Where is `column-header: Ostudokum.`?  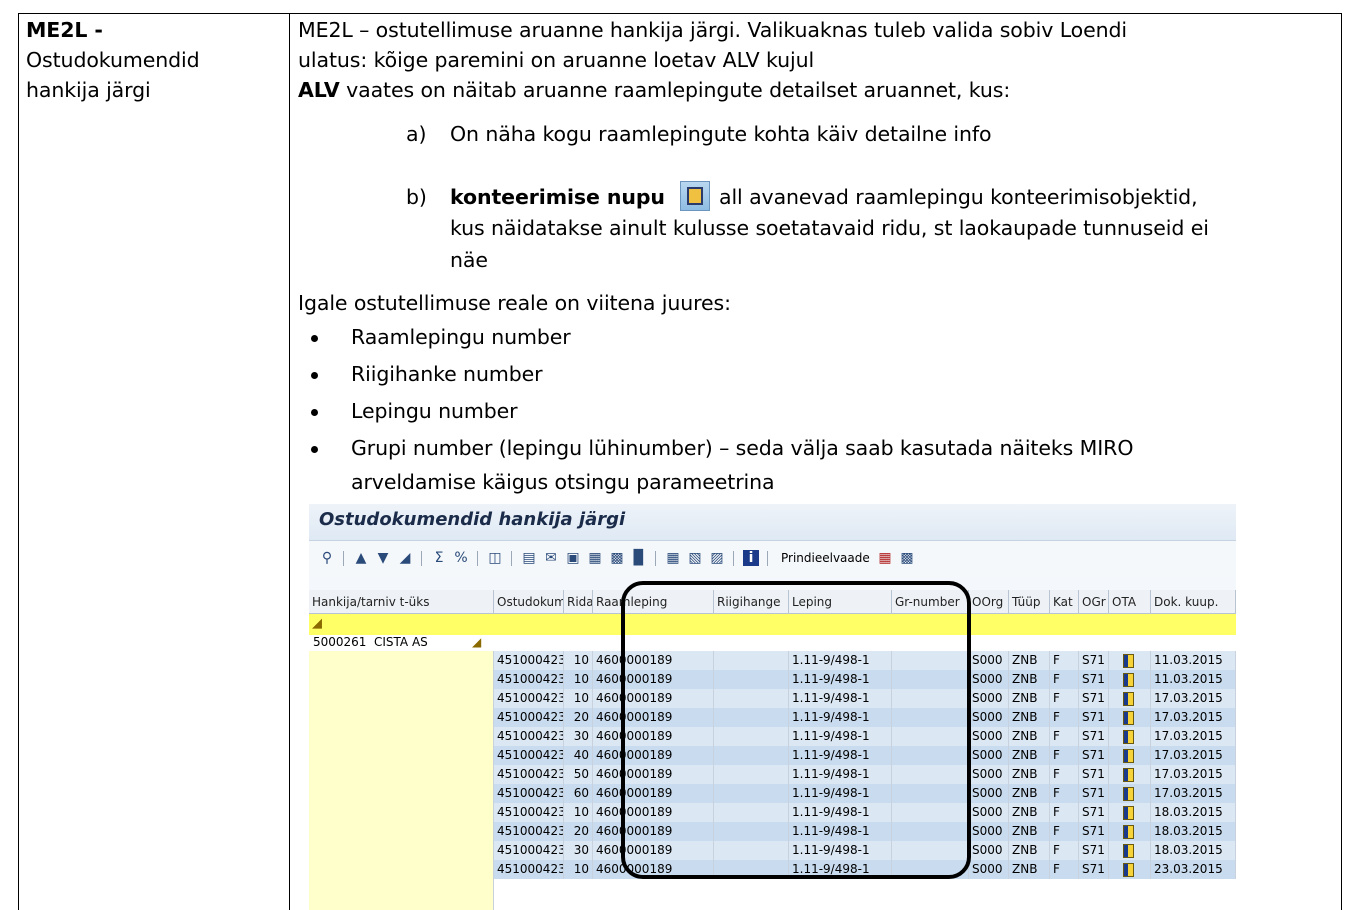
column-header: Ostudokum. is located at coordinates (529, 602).